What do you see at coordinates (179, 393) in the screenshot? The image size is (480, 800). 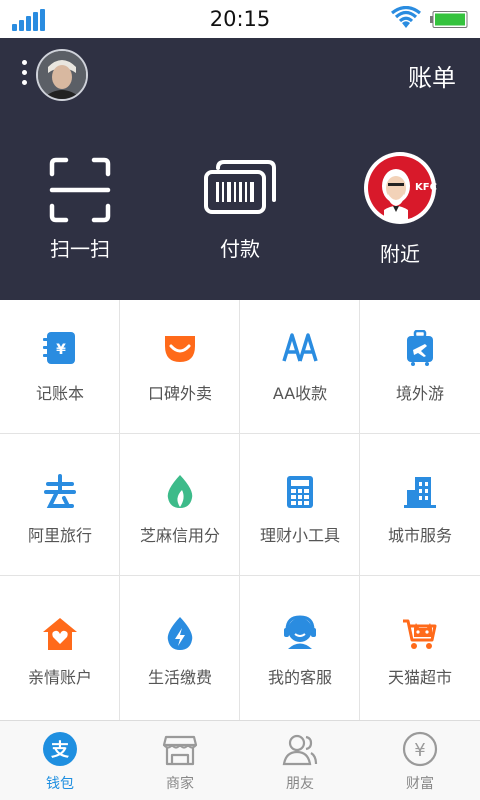 I see `service-label: 口碑外卖` at bounding box center [179, 393].